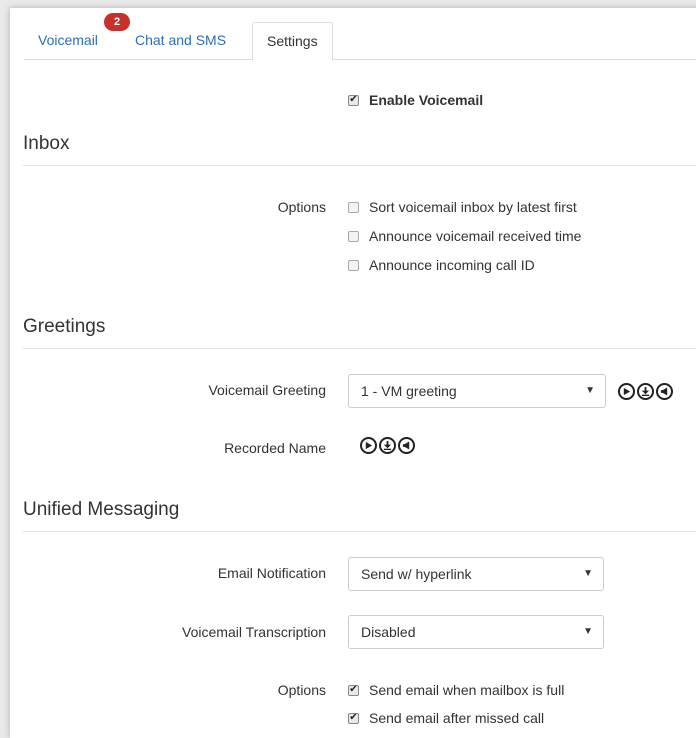 The image size is (696, 738). I want to click on announce-received-time-checkbox: Announce voicemail received time, so click(464, 236).